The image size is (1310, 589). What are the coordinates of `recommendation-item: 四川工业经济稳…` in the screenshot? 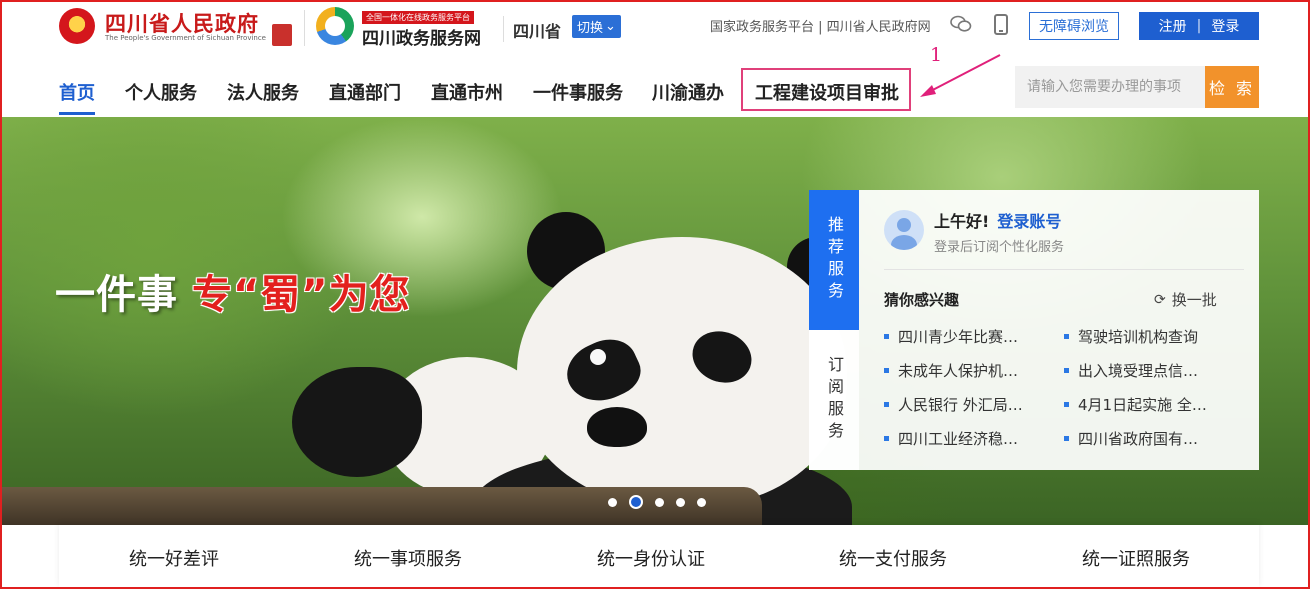 It's located at (951, 438).